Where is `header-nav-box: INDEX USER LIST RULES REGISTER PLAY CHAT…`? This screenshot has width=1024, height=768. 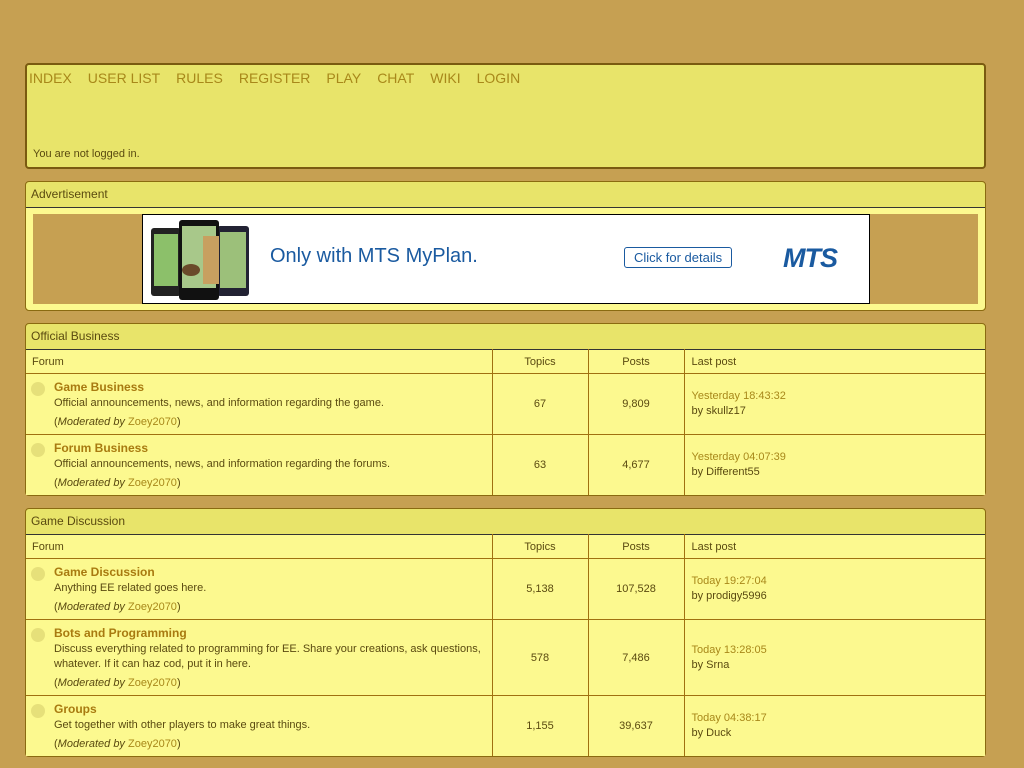
header-nav-box: INDEX USER LIST RULES REGISTER PLAY CHAT… is located at coordinates (505, 116).